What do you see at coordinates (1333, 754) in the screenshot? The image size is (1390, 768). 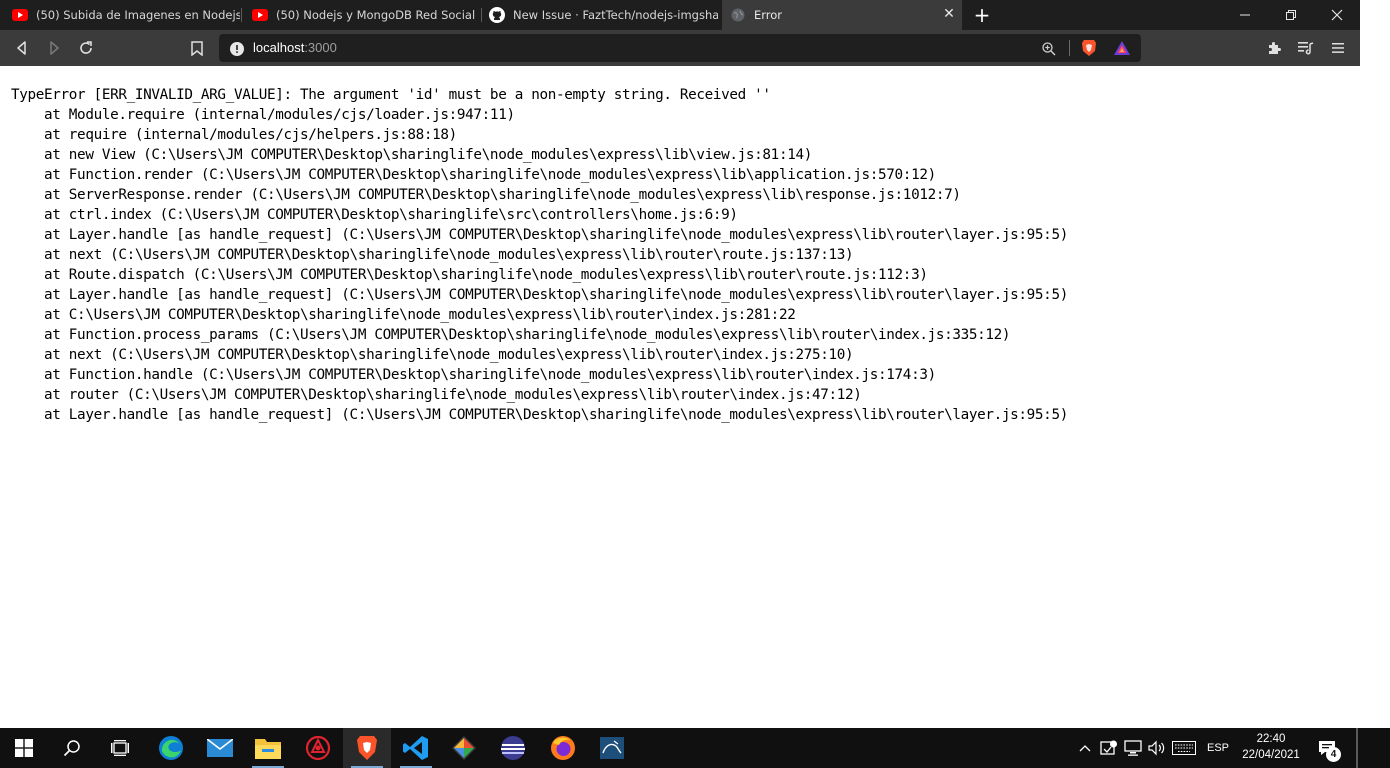 I see `notification-count-badge: 4` at bounding box center [1333, 754].